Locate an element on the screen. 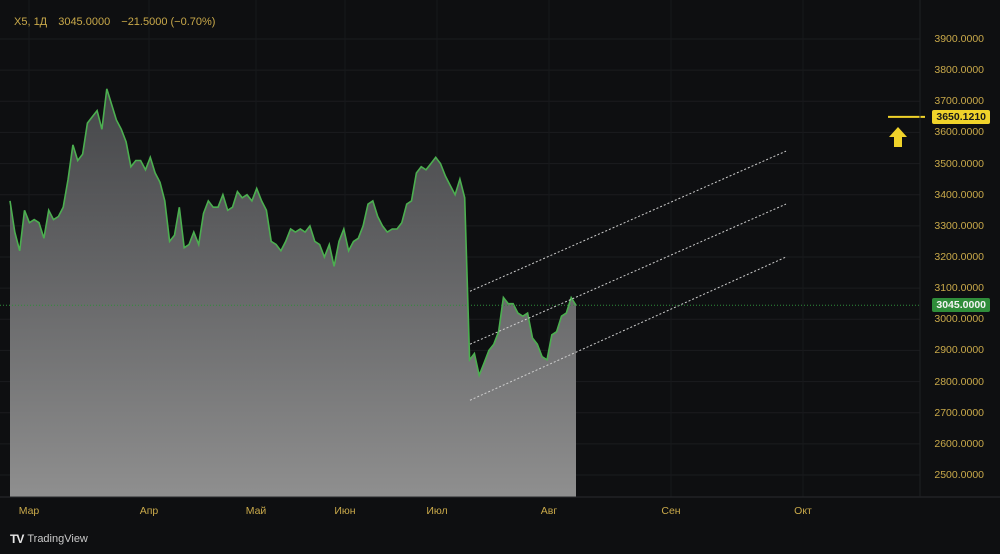 The height and width of the screenshot is (554, 1000). channel-upper-line is located at coordinates (628, 221).